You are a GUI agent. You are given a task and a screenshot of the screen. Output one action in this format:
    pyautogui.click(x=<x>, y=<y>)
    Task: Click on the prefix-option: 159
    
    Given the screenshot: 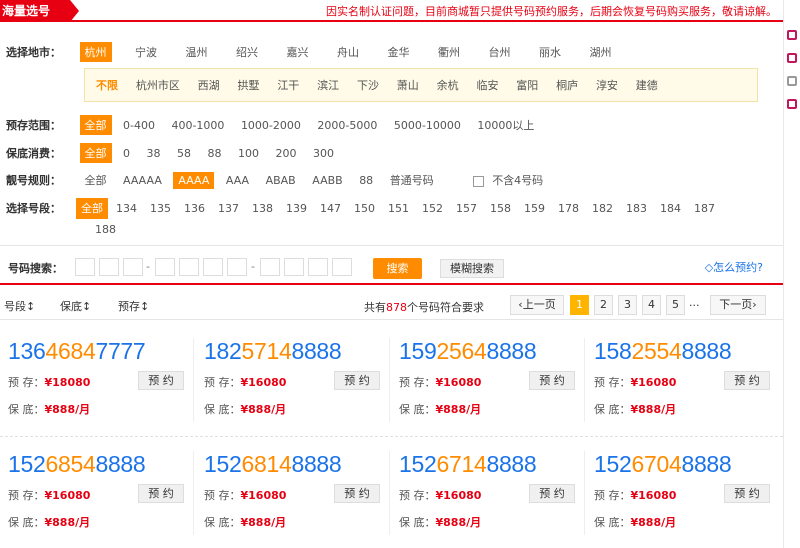 What is the action you would take?
    pyautogui.click(x=534, y=208)
    